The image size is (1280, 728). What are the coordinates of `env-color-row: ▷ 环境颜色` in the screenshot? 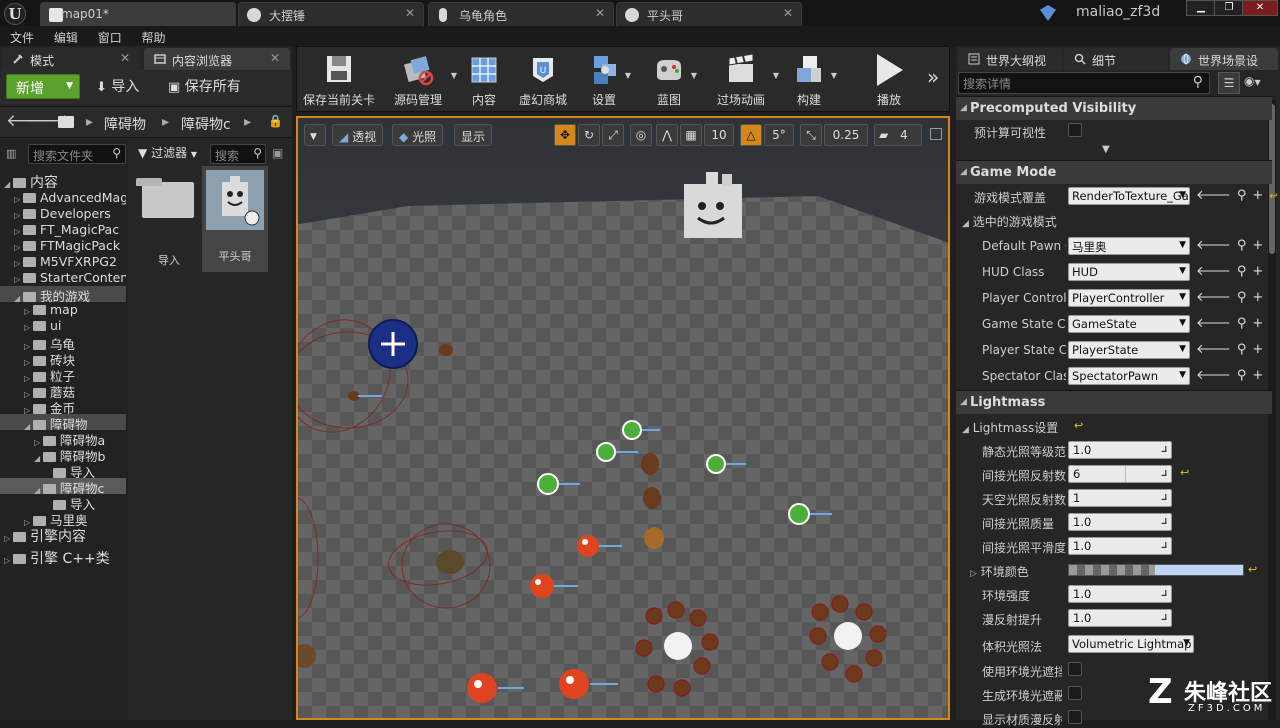 It's located at (999, 571).